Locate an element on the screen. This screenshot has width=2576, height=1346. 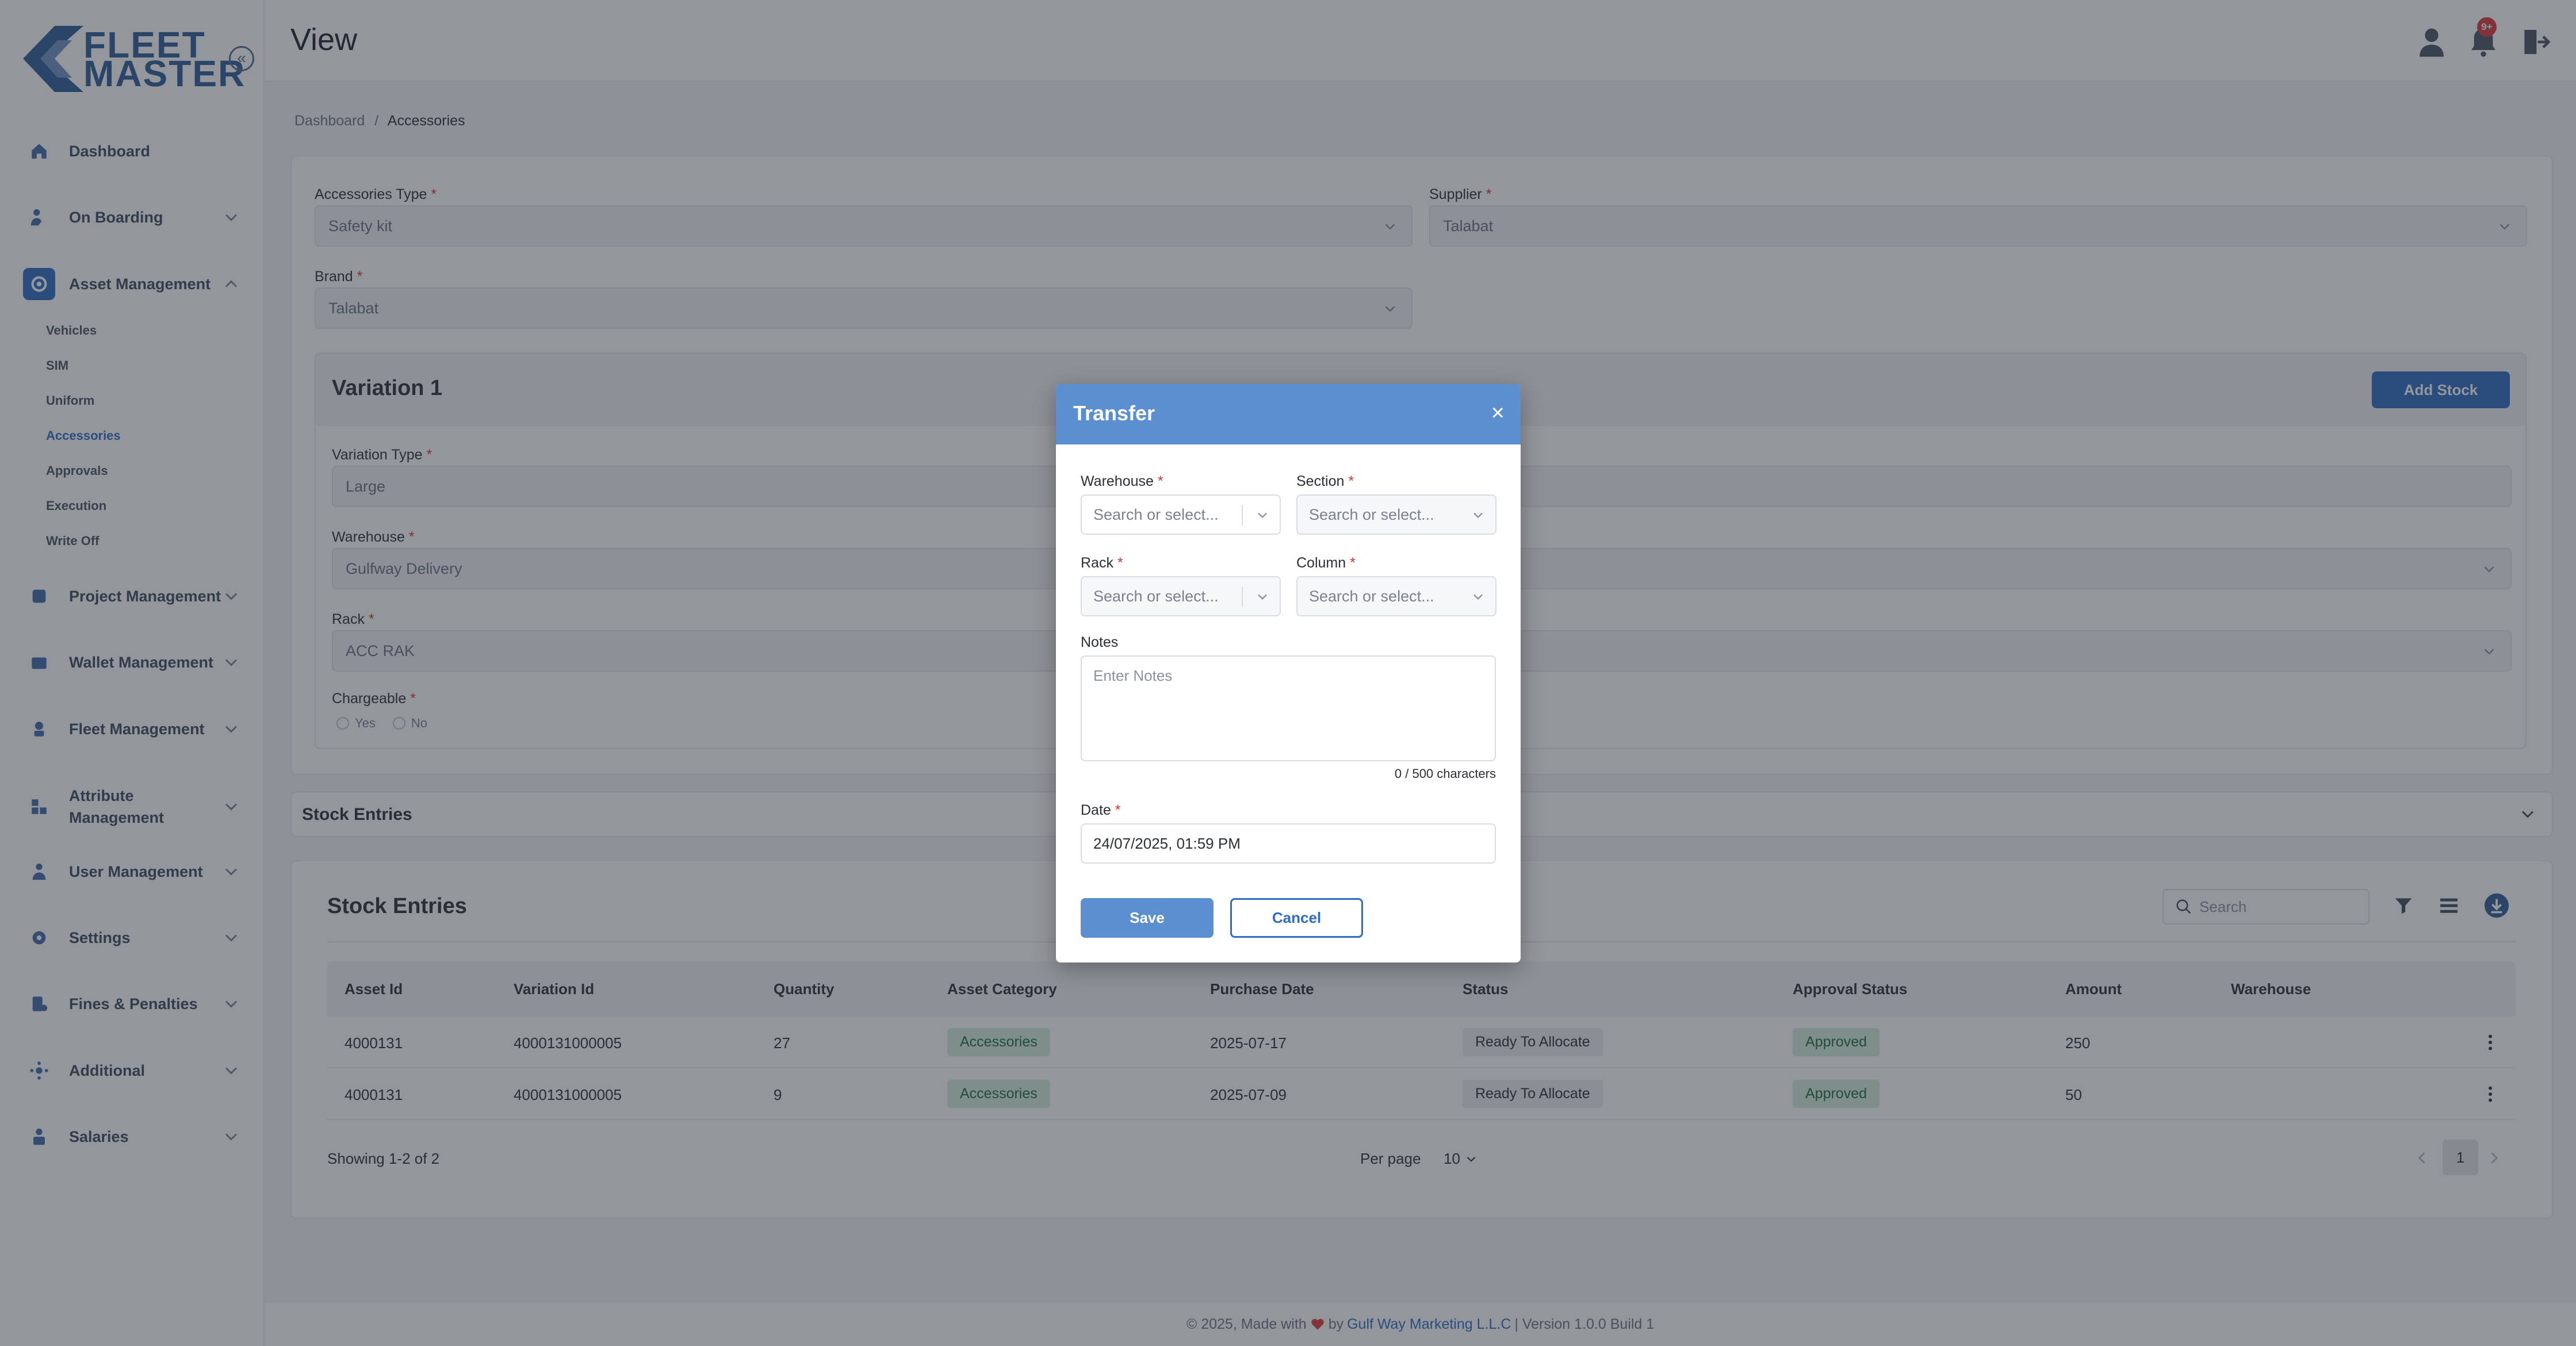
date-label: Date * is located at coordinates (1101, 810).